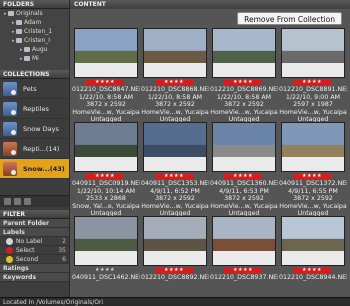 This screenshot has width=350, height=306. Describe the element at coordinates (313, 183) in the screenshot. I see `metadata-line: 040911_DSC1372.NEF` at that location.